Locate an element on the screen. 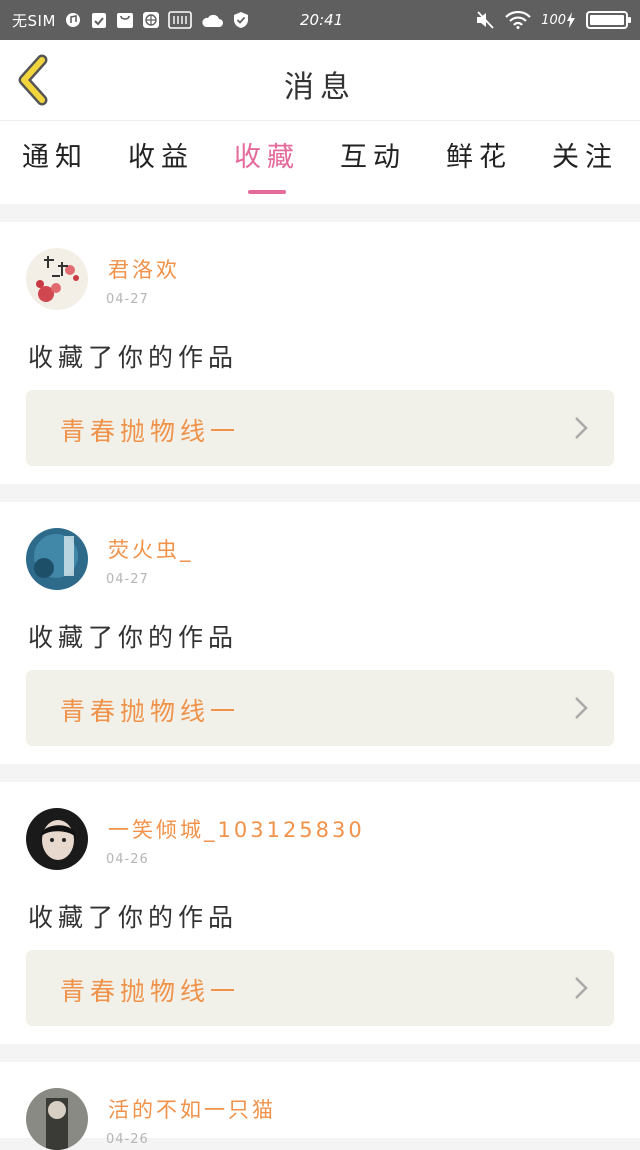 The width and height of the screenshot is (640, 1150). tab-notifications: 通知 is located at coordinates (55, 154).